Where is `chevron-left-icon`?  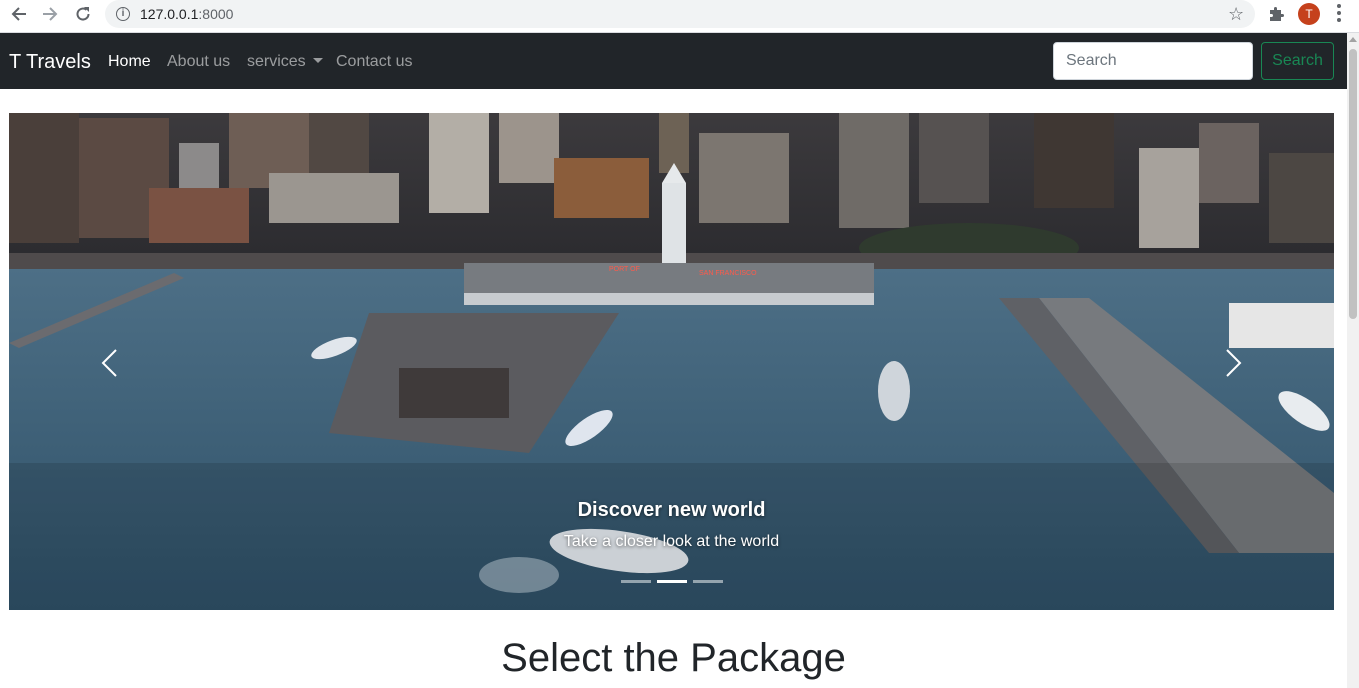 chevron-left-icon is located at coordinates (109, 363).